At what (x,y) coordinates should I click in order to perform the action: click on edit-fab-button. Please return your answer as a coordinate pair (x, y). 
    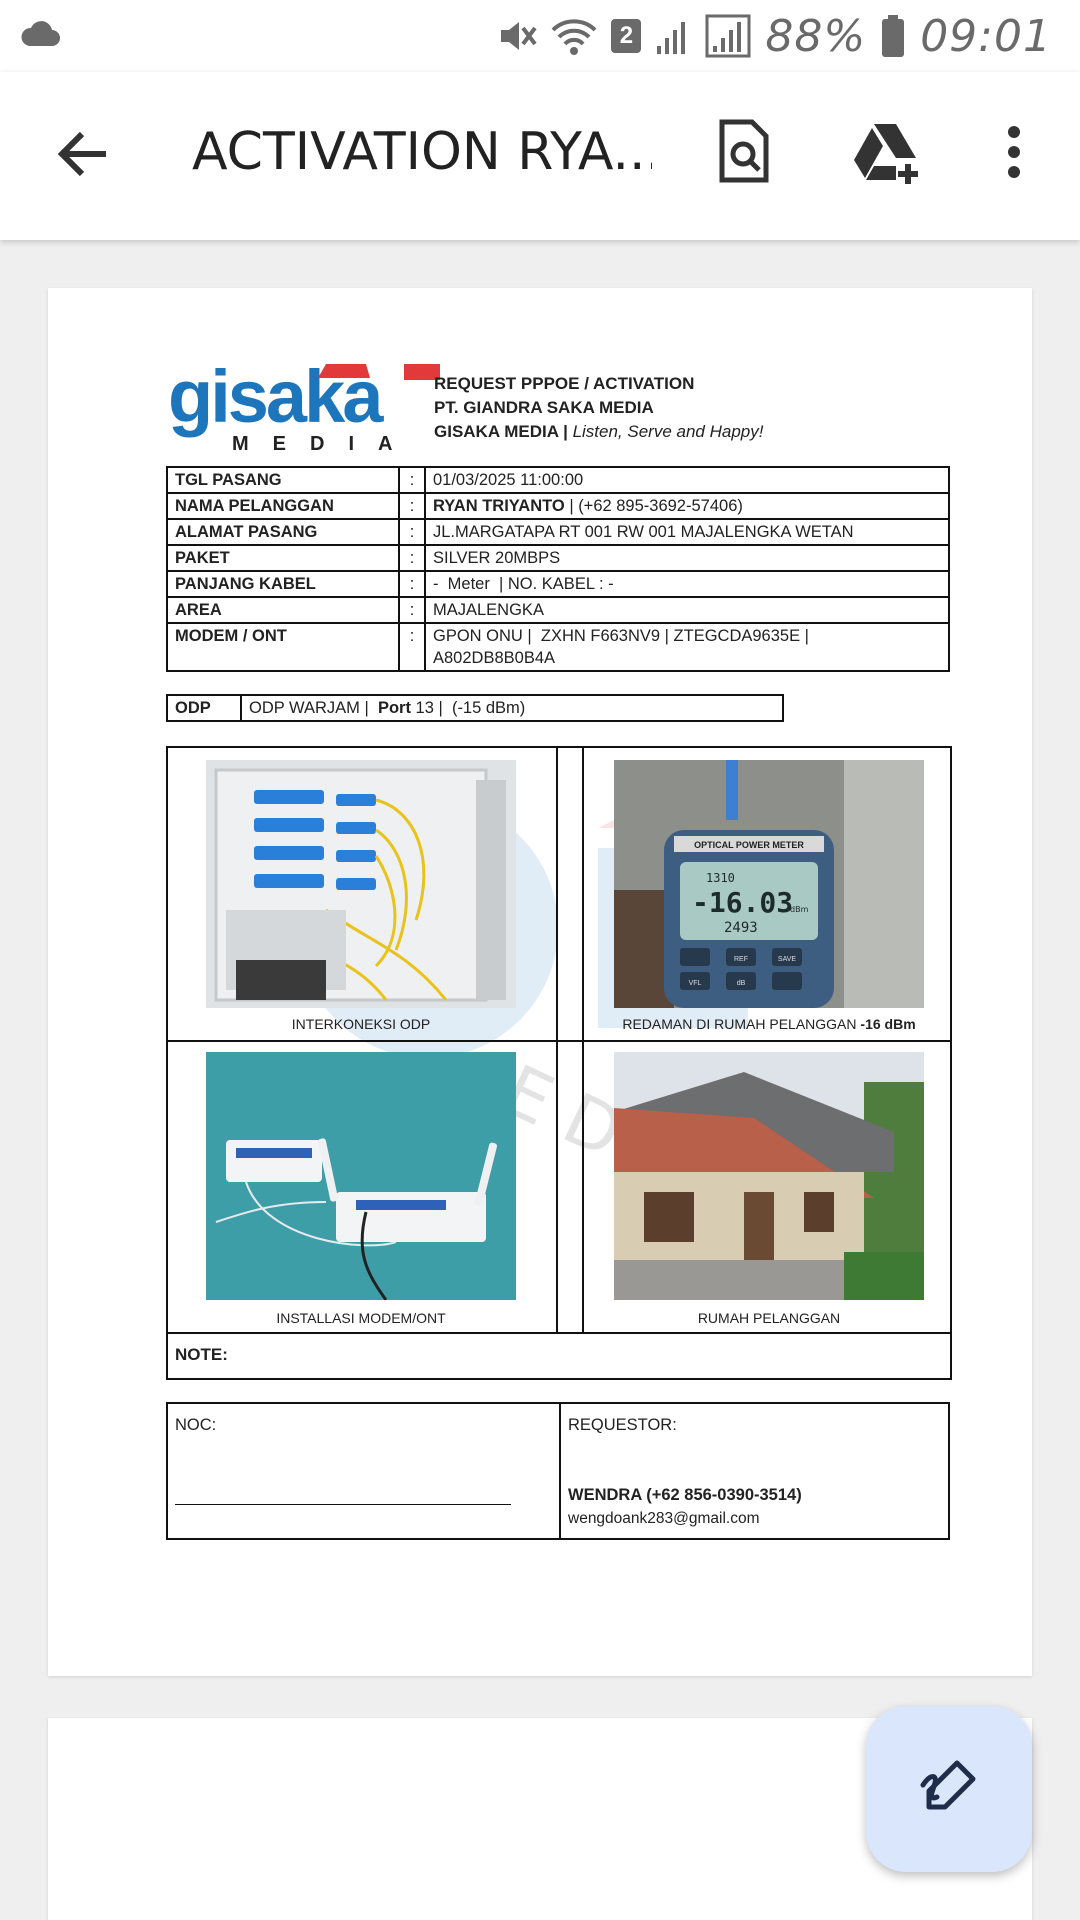
    Looking at the image, I should click on (949, 1789).